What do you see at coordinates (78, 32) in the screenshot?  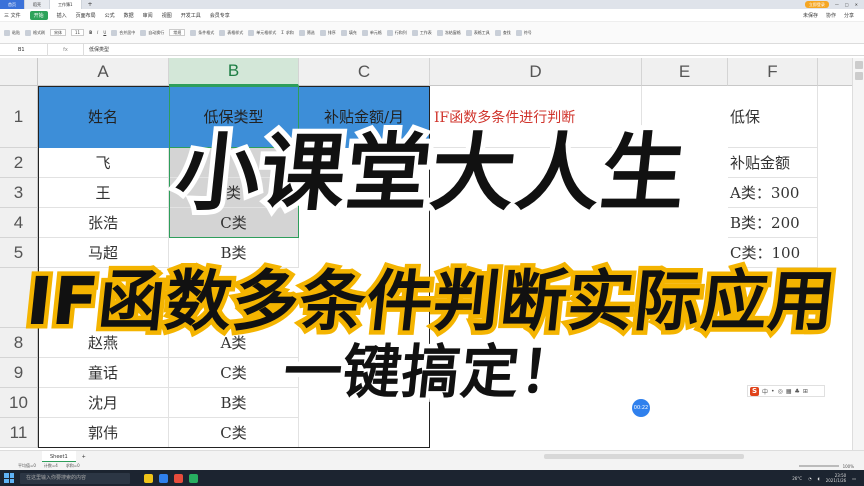 I see `font-size-select: 11` at bounding box center [78, 32].